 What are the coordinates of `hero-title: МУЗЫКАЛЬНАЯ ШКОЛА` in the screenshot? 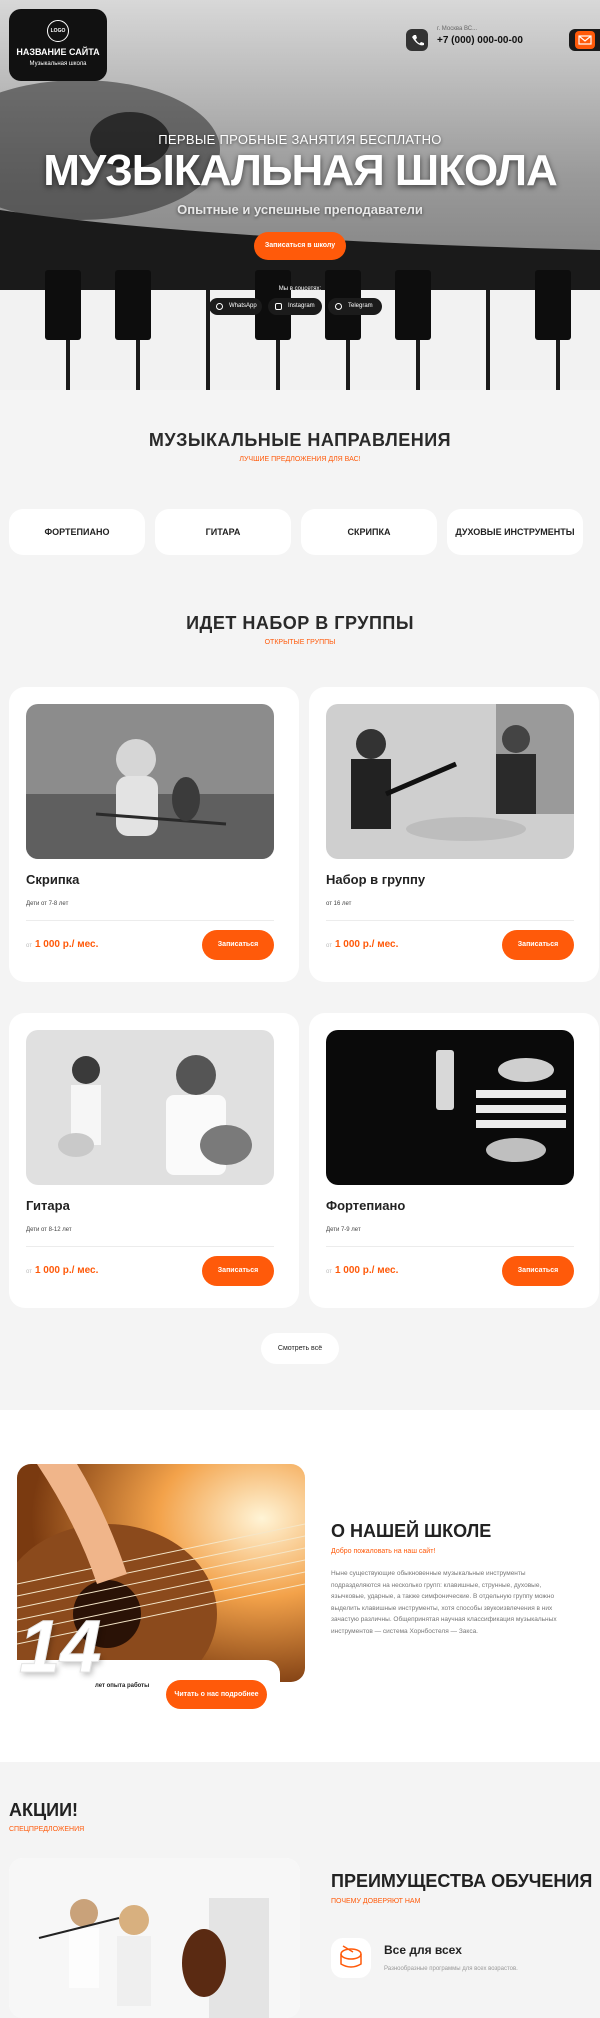 It's located at (300, 170).